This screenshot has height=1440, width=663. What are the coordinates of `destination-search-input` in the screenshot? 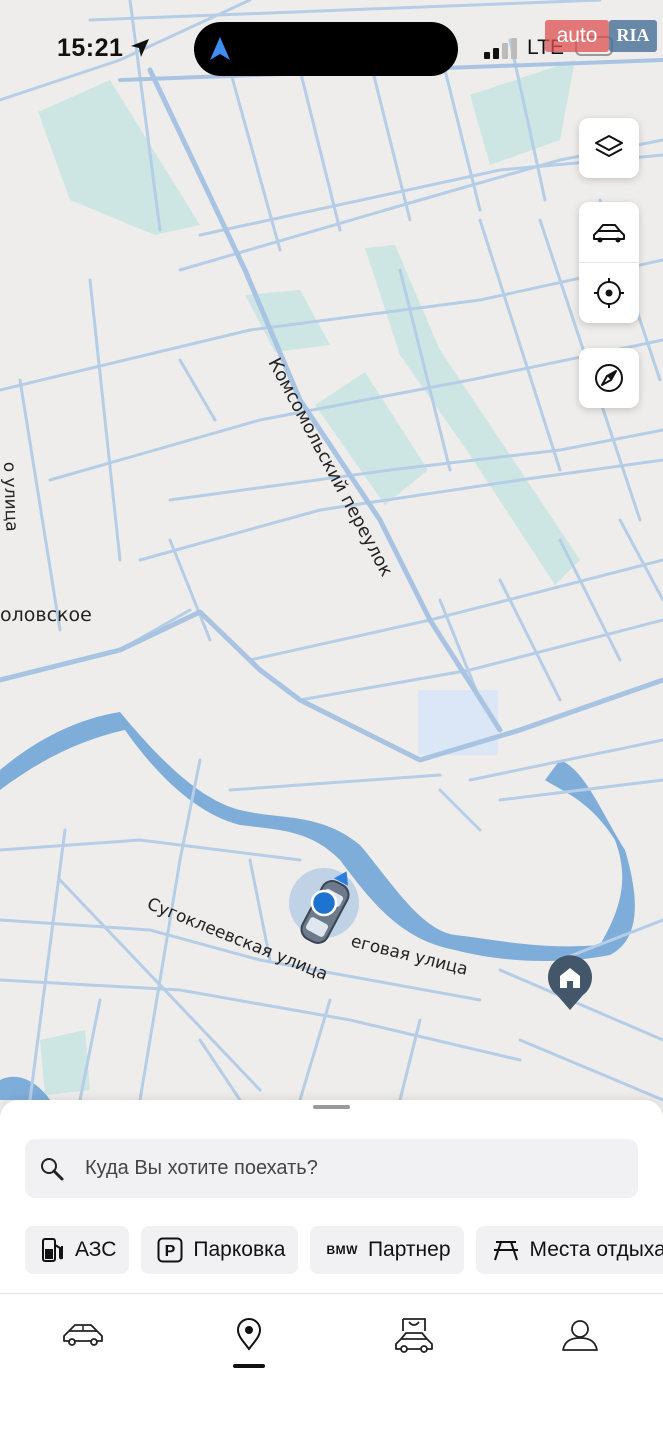 It's located at (335, 1168).